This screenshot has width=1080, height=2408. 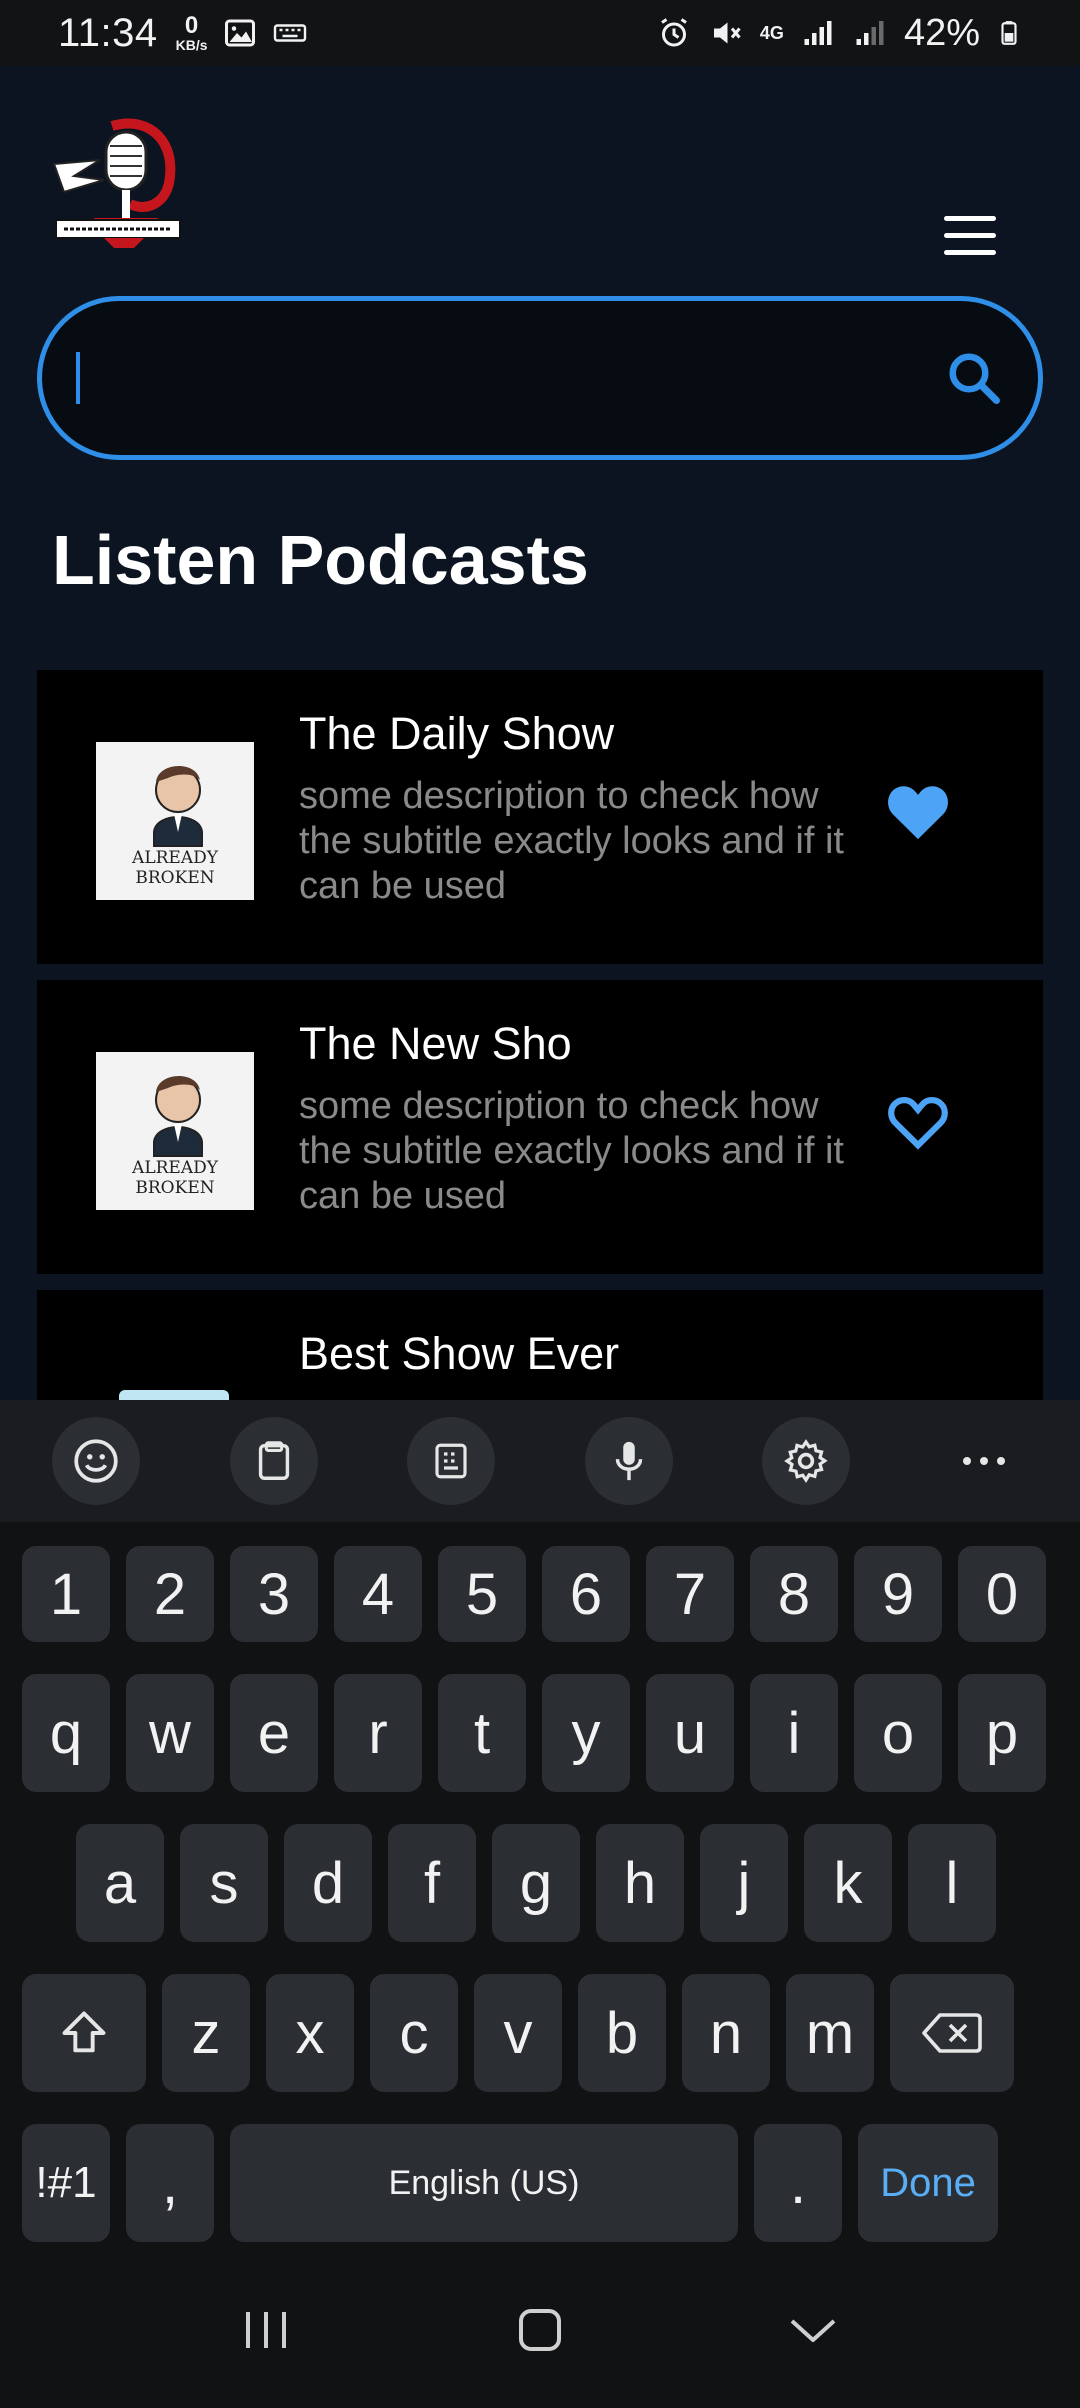 What do you see at coordinates (974, 378) in the screenshot?
I see `search-icon` at bounding box center [974, 378].